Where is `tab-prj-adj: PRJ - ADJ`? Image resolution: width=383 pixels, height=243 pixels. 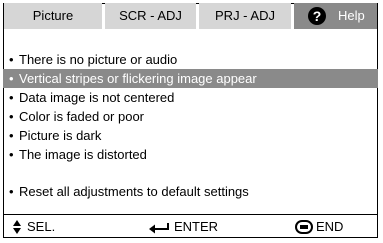 tab-prj-adj: PRJ - ADJ is located at coordinates (245, 16).